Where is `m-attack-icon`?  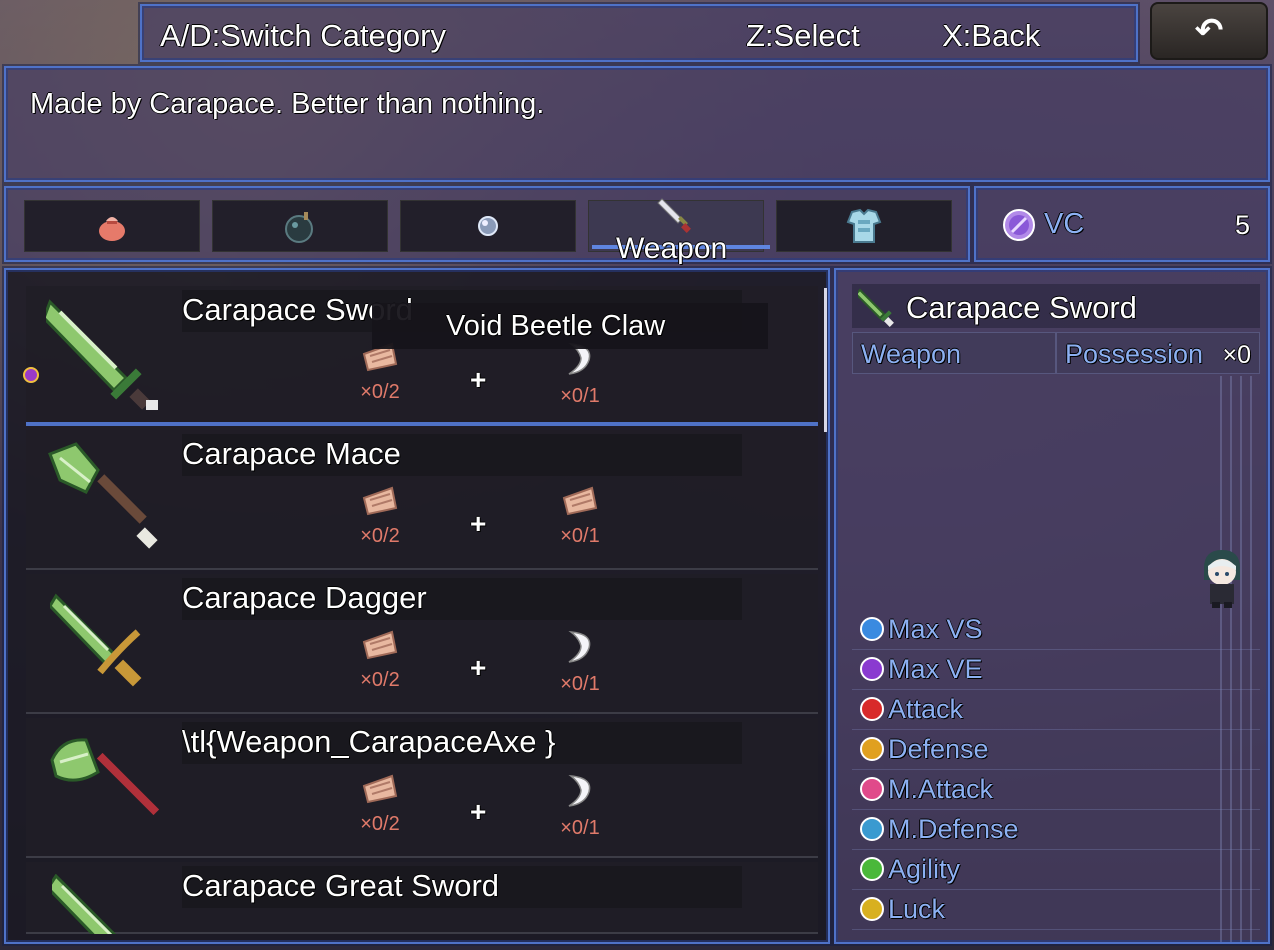 m-attack-icon is located at coordinates (872, 789).